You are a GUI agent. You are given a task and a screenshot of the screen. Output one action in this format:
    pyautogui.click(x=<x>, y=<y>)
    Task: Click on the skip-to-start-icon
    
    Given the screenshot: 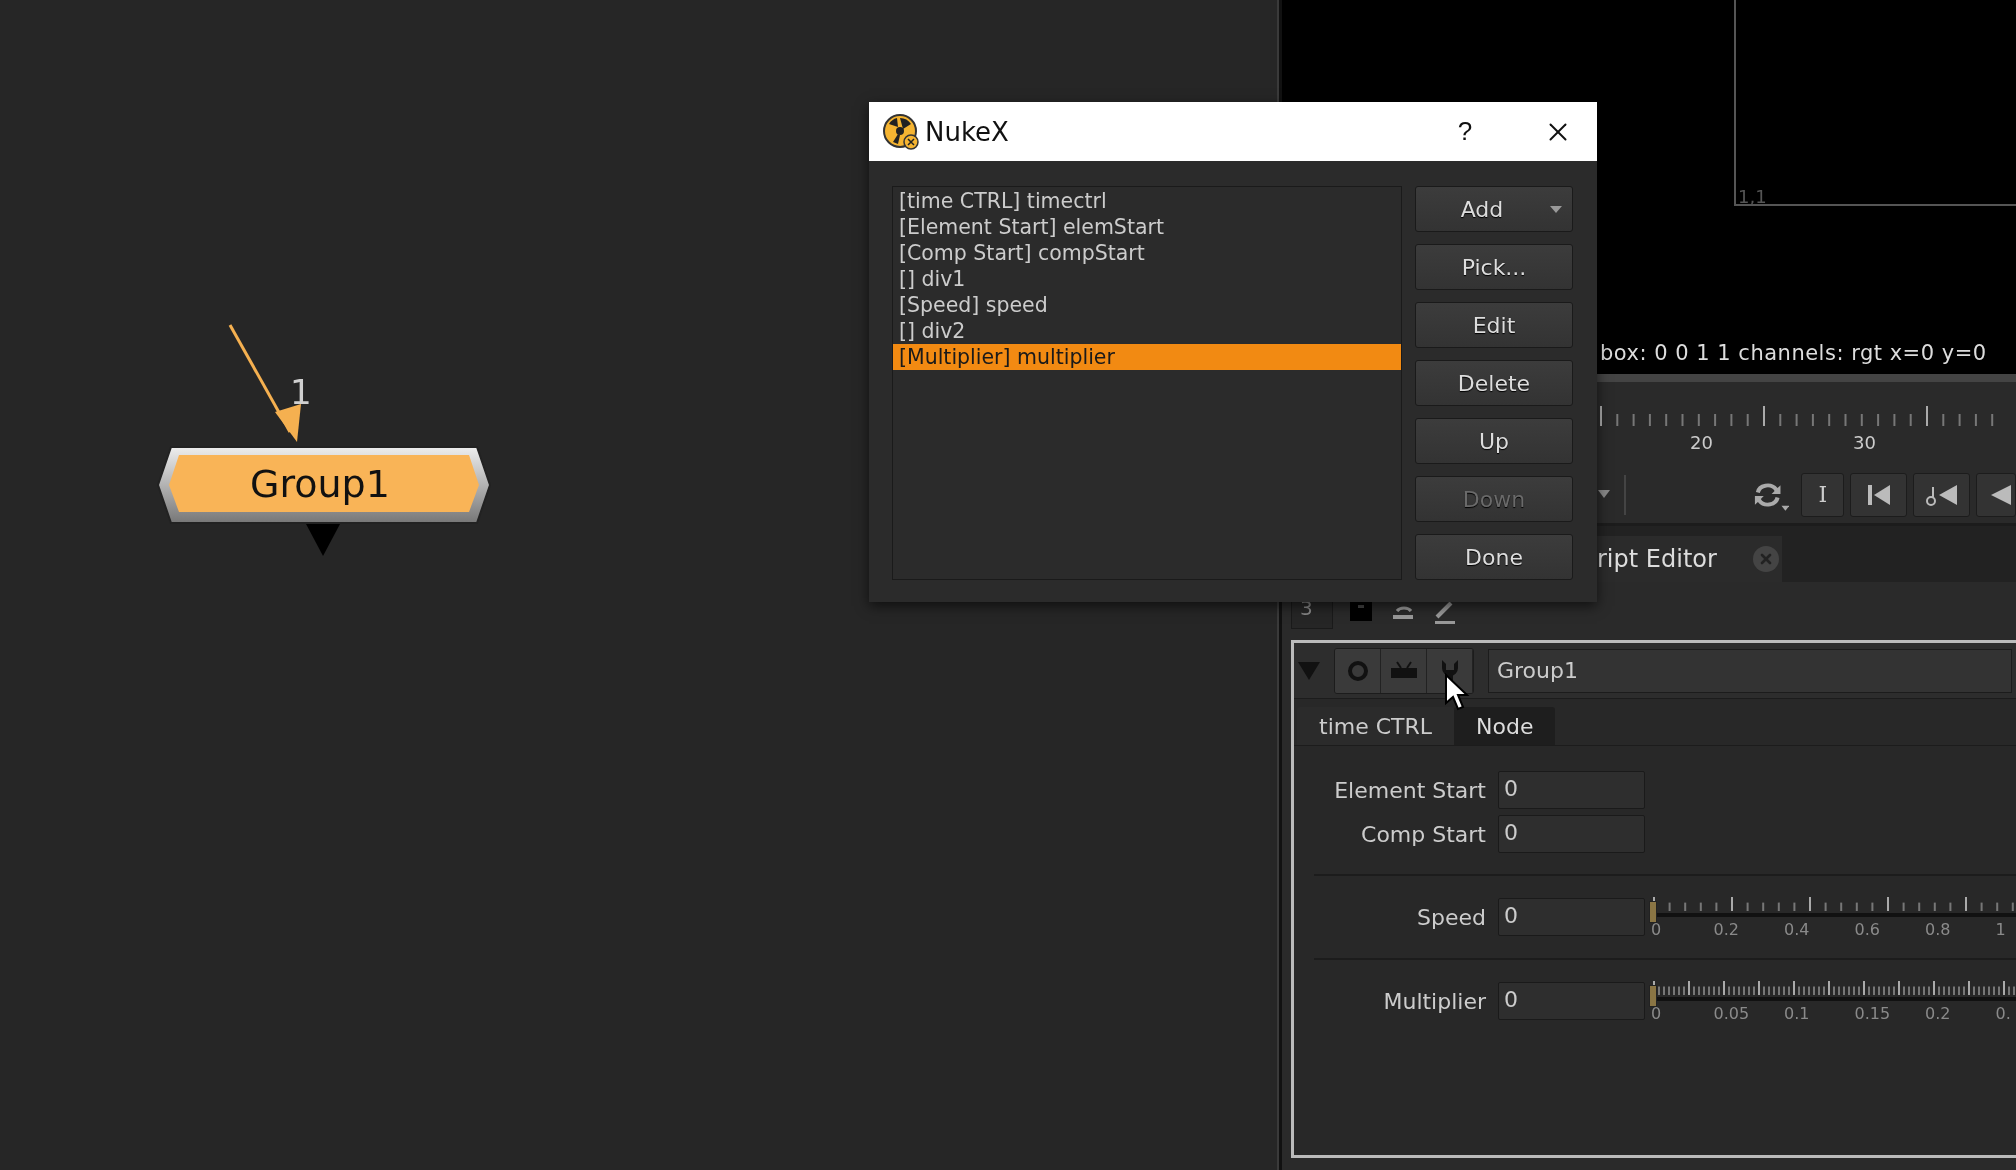 What is the action you would take?
    pyautogui.click(x=1878, y=494)
    